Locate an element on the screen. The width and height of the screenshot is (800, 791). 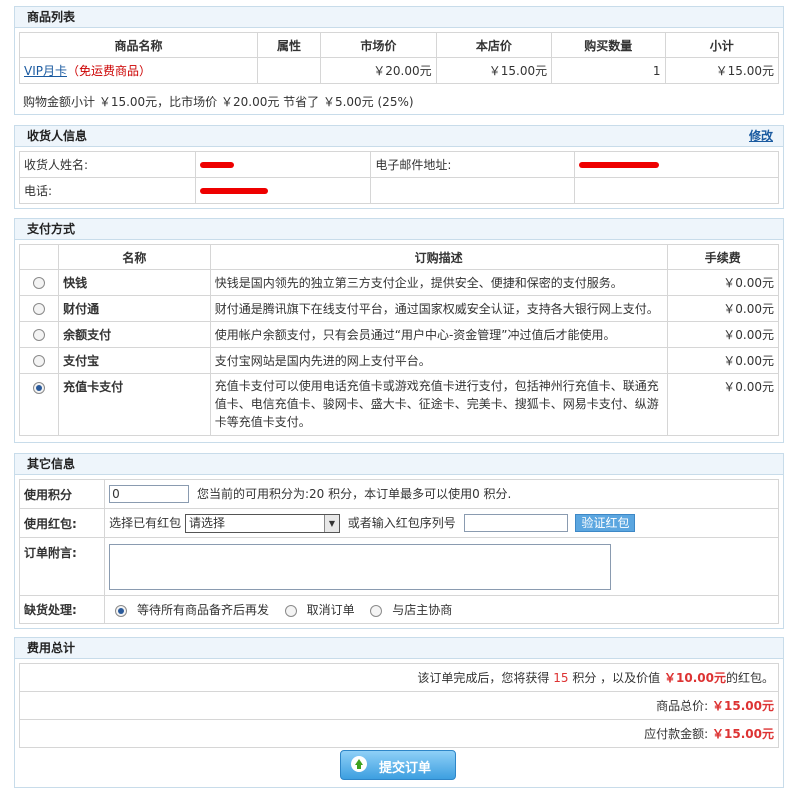
bonus-mid-text: 积分 ，以及价值 is located at coordinates (616, 678).